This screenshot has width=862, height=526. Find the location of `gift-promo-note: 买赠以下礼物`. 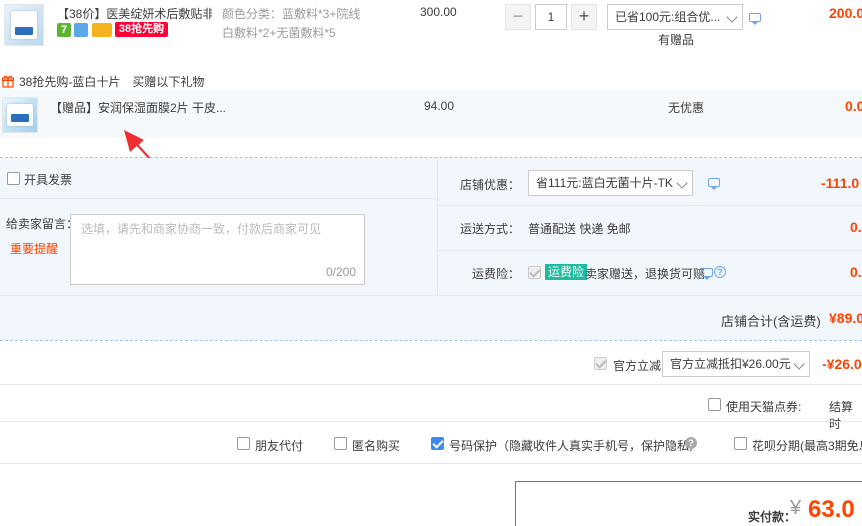

gift-promo-note: 买赠以下礼物 is located at coordinates (168, 82).